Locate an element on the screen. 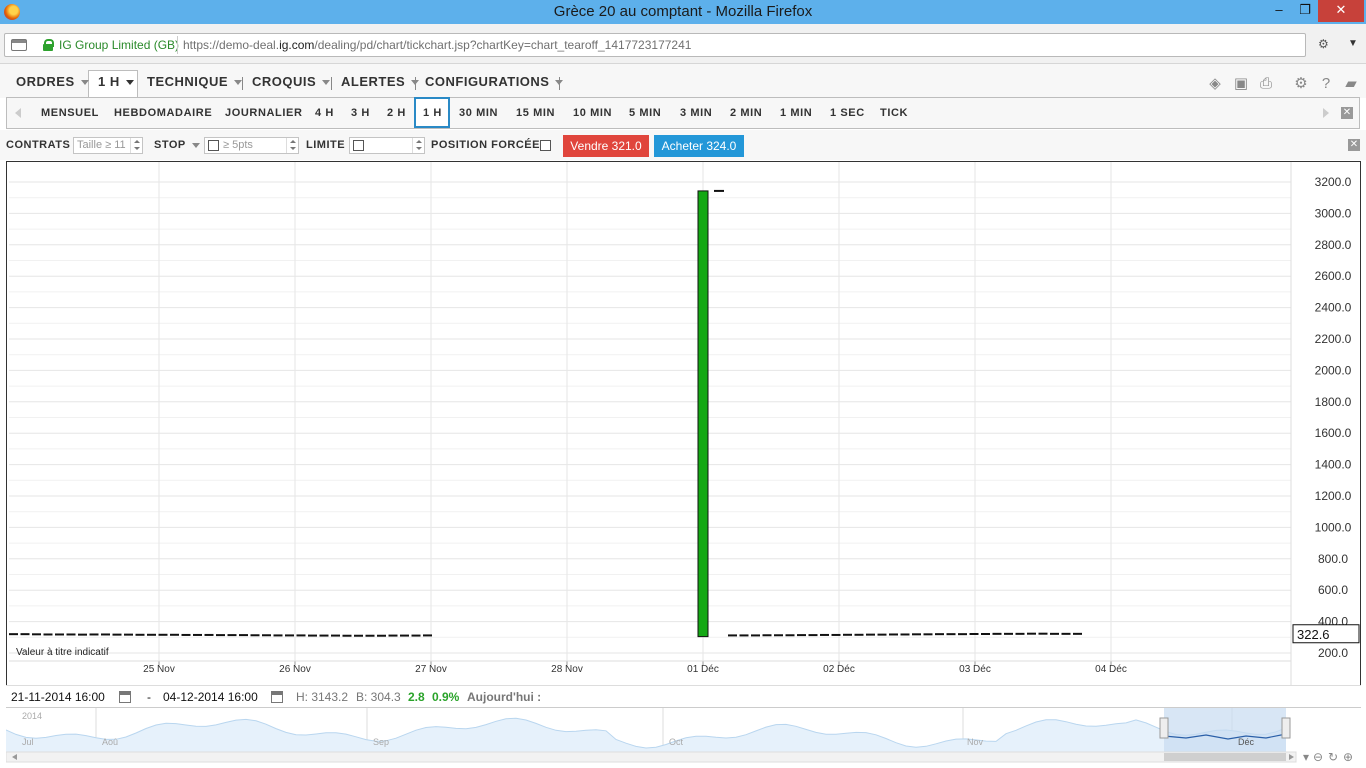  timeframe-monthly: MENSUEL is located at coordinates (70, 113).